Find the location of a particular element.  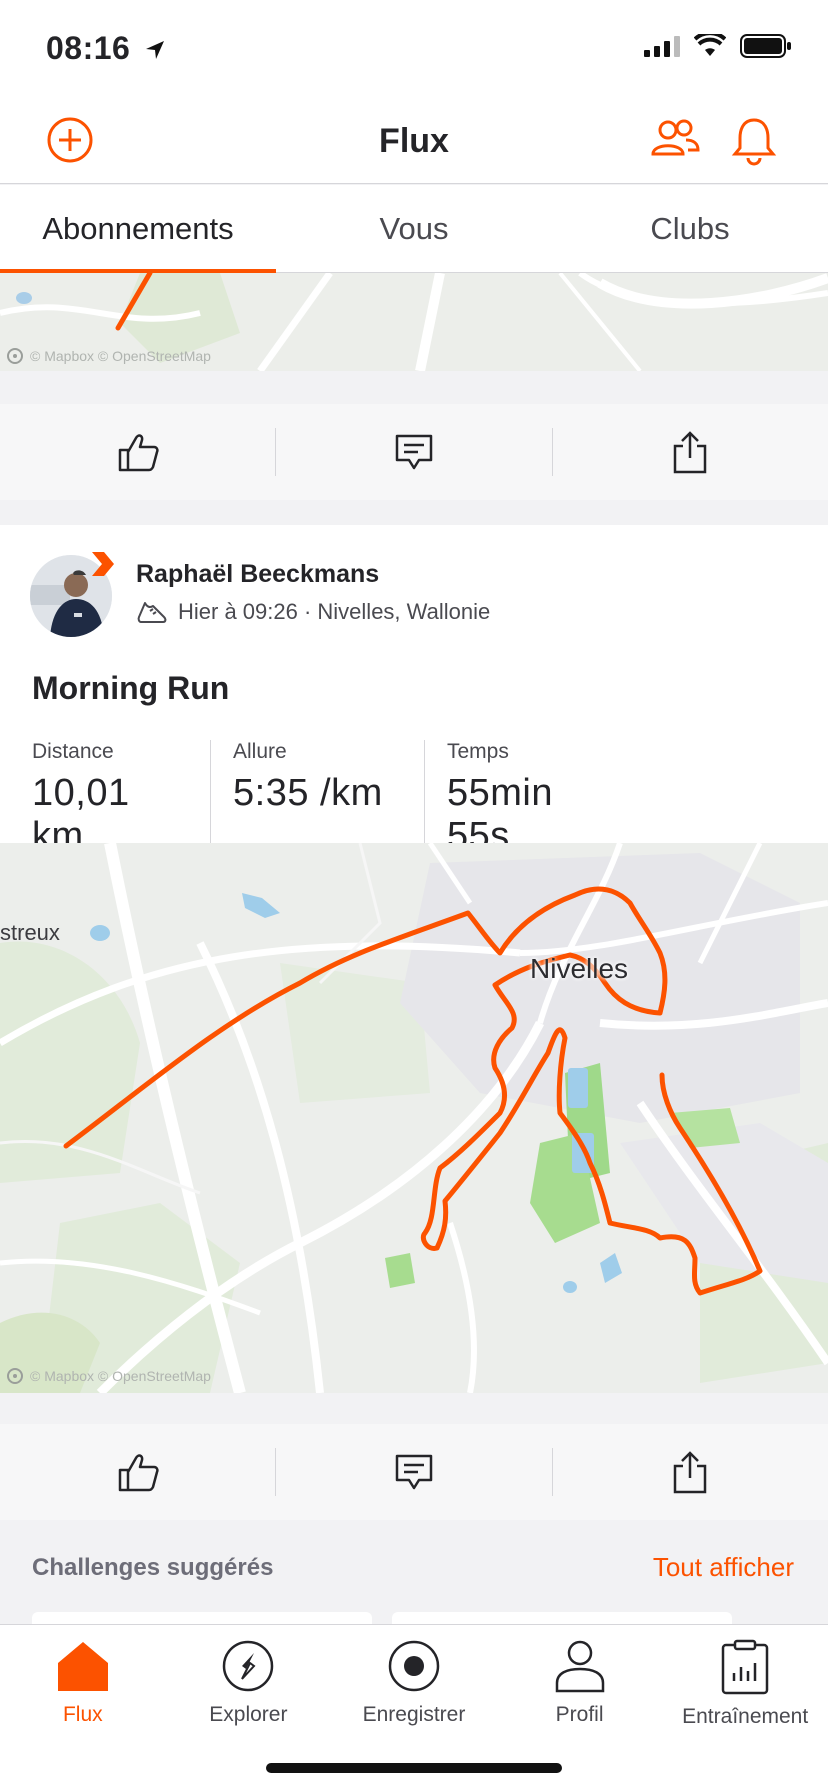

nav-flux: Flux is located at coordinates (83, 1680).